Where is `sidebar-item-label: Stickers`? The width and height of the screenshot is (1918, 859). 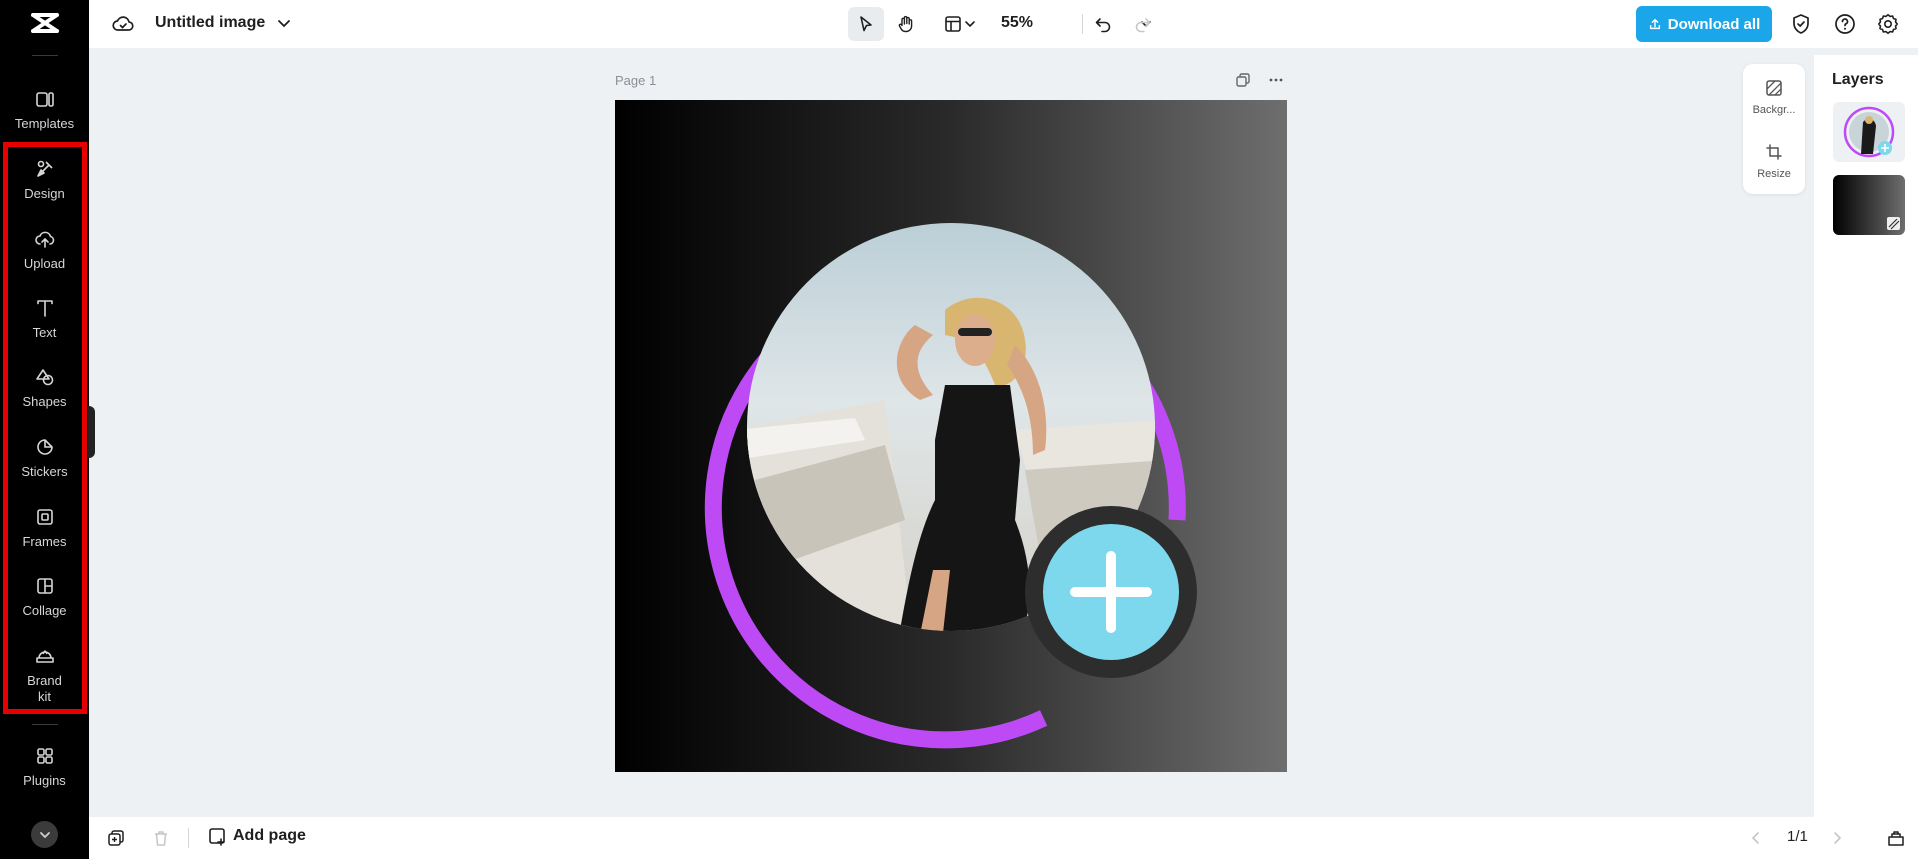
sidebar-item-label: Stickers is located at coordinates (44, 471).